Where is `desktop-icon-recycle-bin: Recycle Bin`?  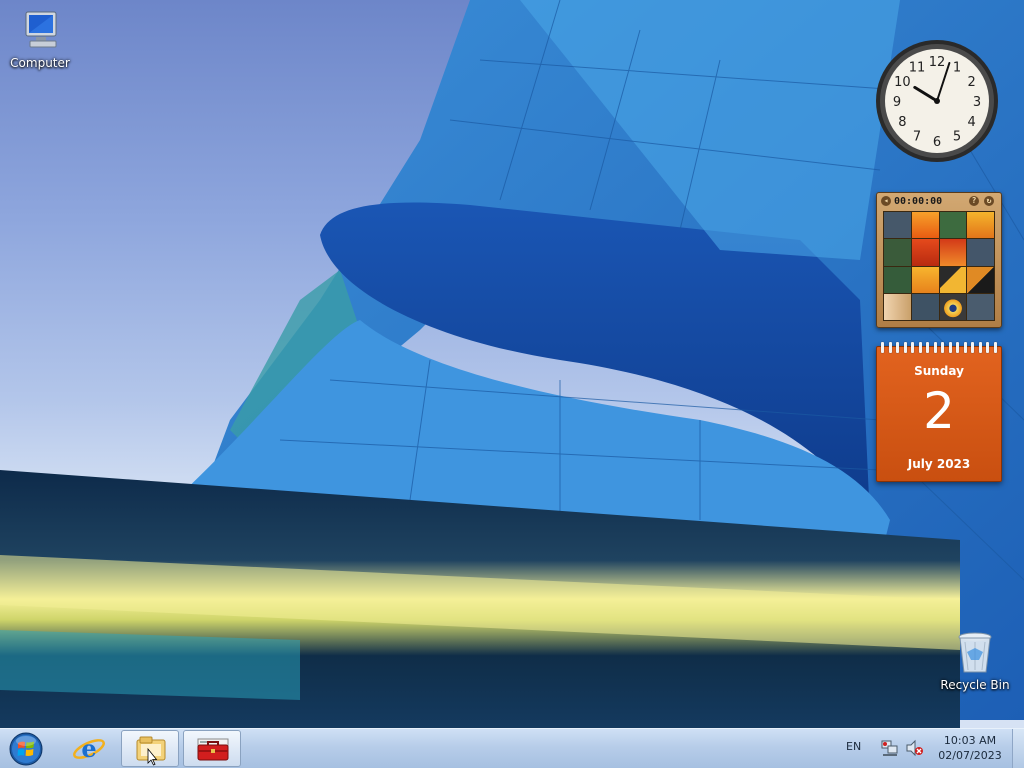
desktop-icon-recycle-bin: Recycle Bin is located at coordinates (975, 661).